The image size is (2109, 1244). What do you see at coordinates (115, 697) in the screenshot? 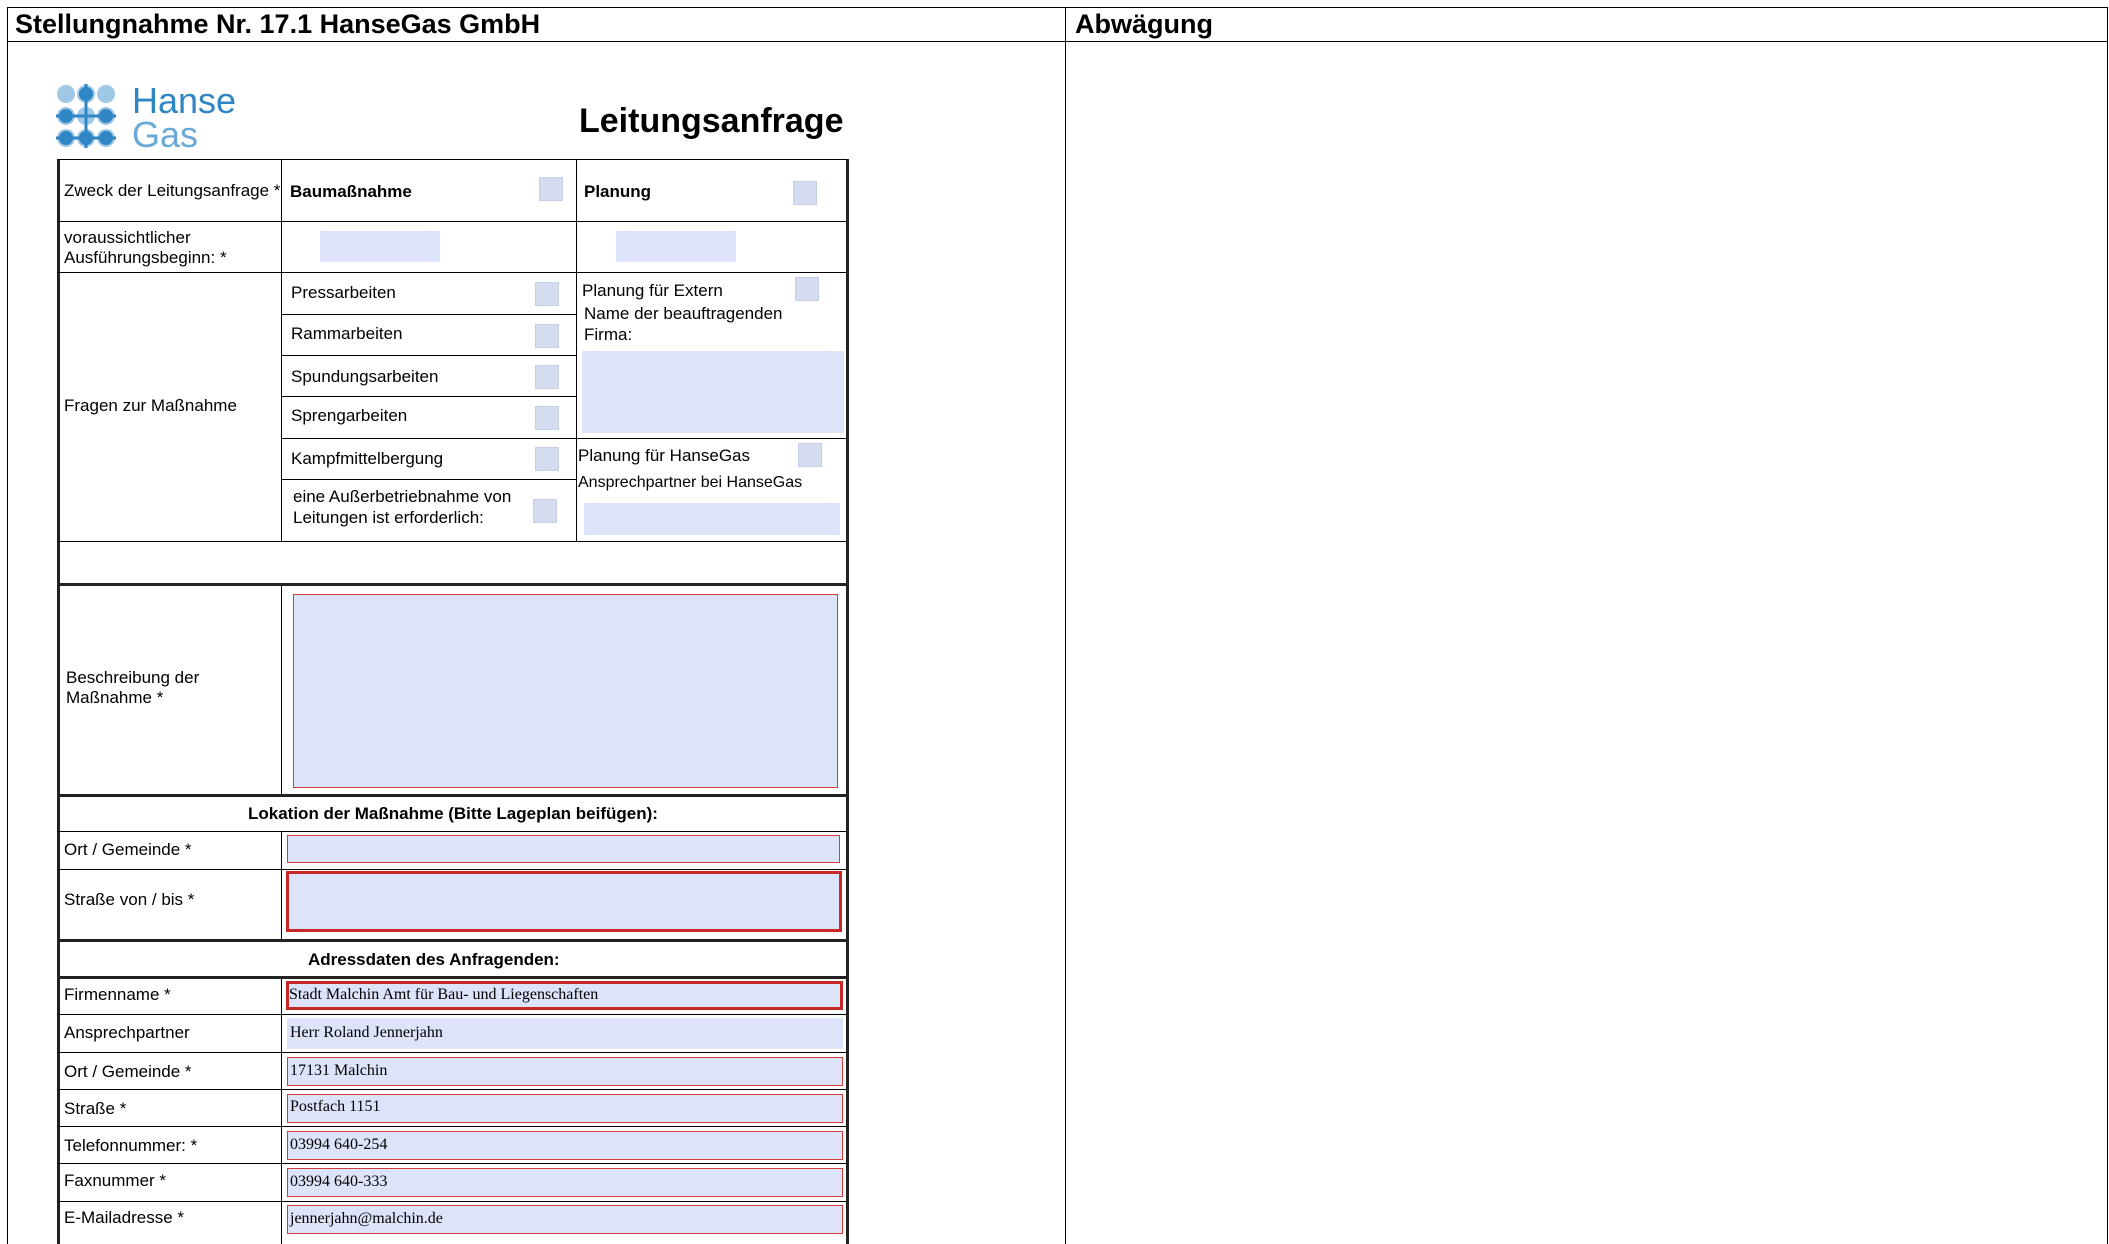
I see `beschreibung-label-line2: Maßnahme *` at bounding box center [115, 697].